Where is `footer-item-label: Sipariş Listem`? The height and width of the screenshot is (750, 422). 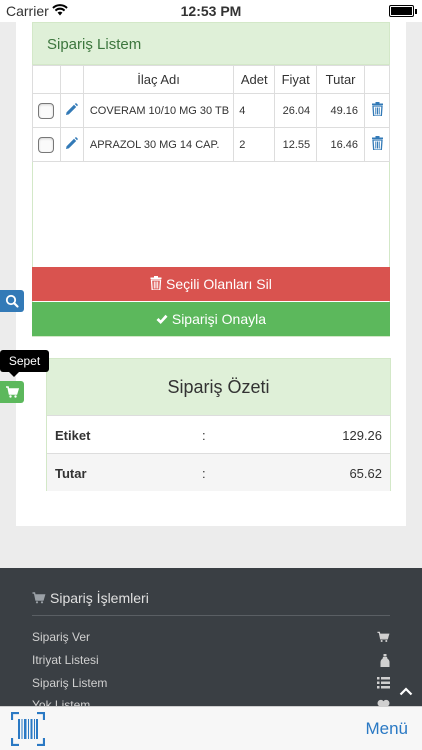
footer-item-label: Sipariş Listem is located at coordinates (70, 683).